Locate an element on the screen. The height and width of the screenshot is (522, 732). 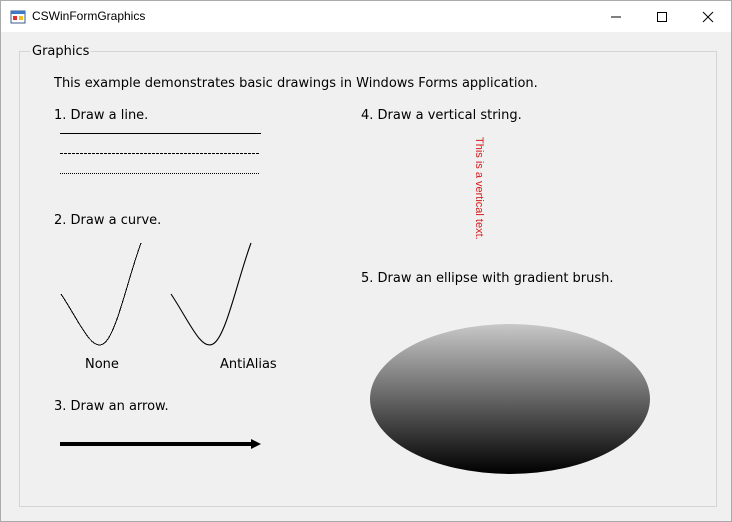
curve-antialias is located at coordinates (211, 294).